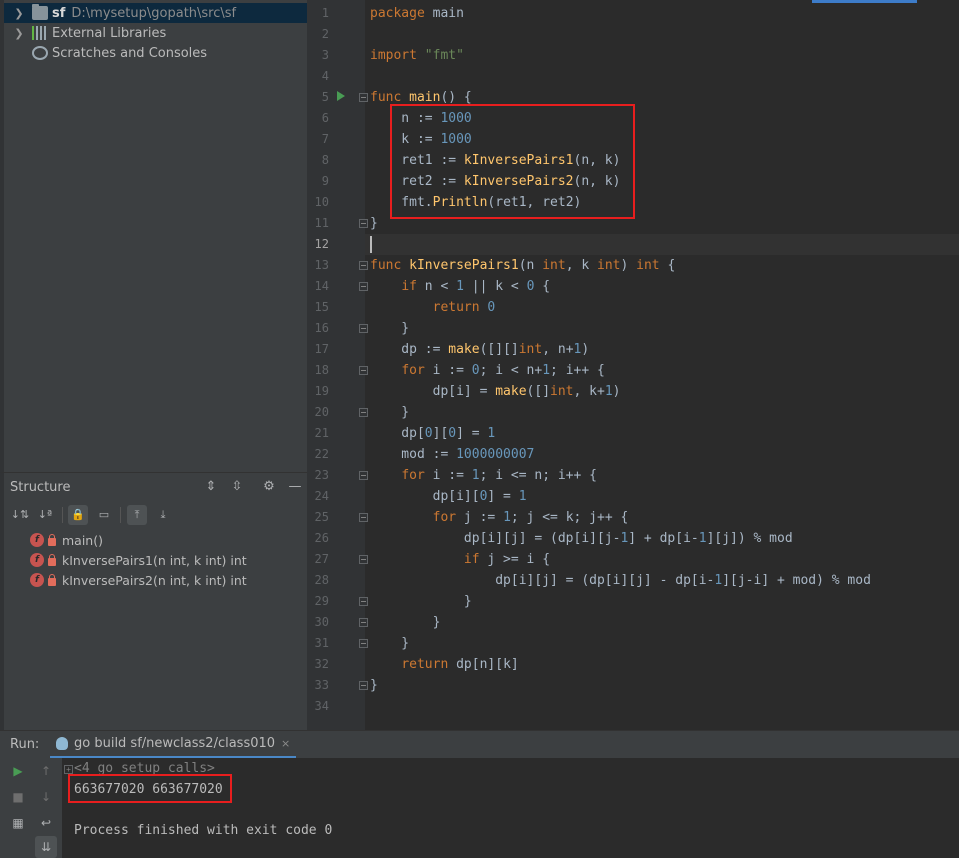  I want to click on soft-wrap-icon: ↩, so click(46, 823).